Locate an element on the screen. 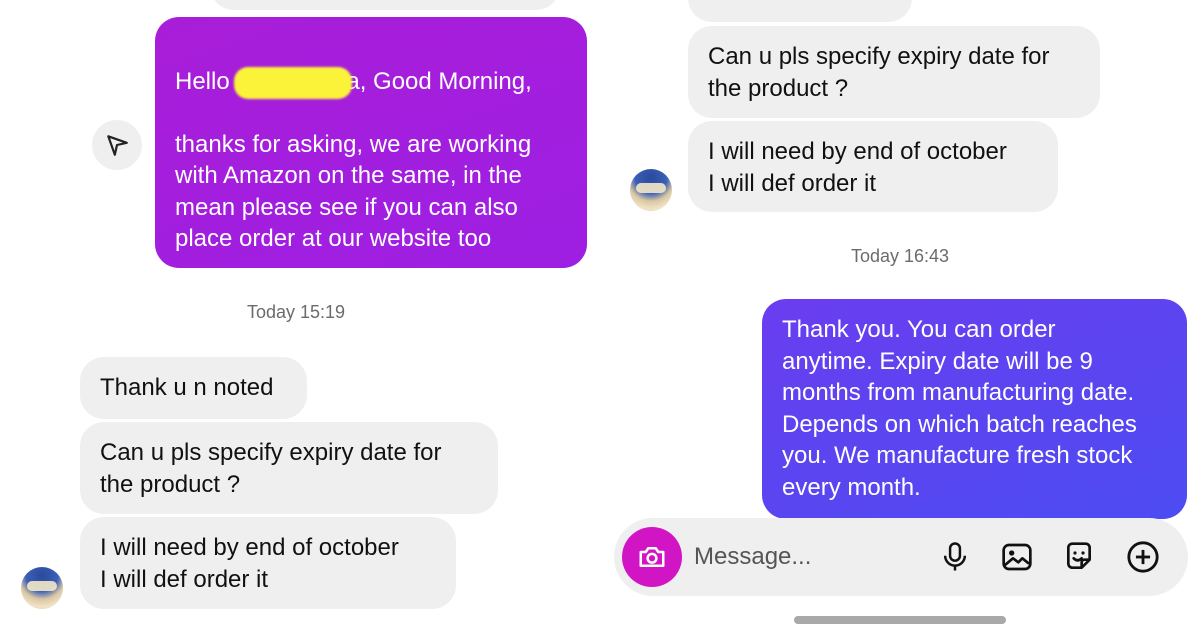  sticker-button is located at coordinates (1079, 557).